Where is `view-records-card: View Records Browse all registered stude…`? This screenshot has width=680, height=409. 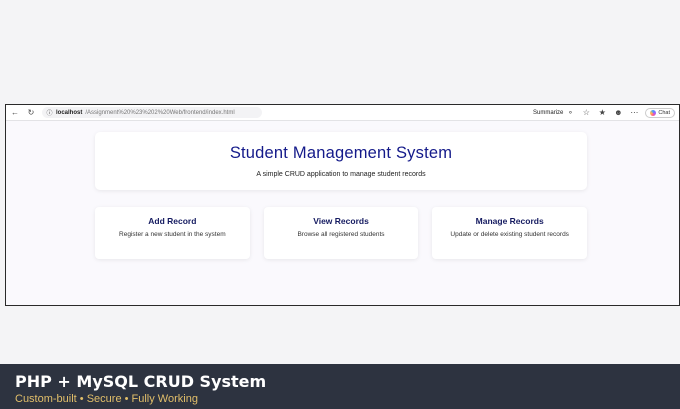
view-records-card: View Records Browse all registered stude… is located at coordinates (341, 233).